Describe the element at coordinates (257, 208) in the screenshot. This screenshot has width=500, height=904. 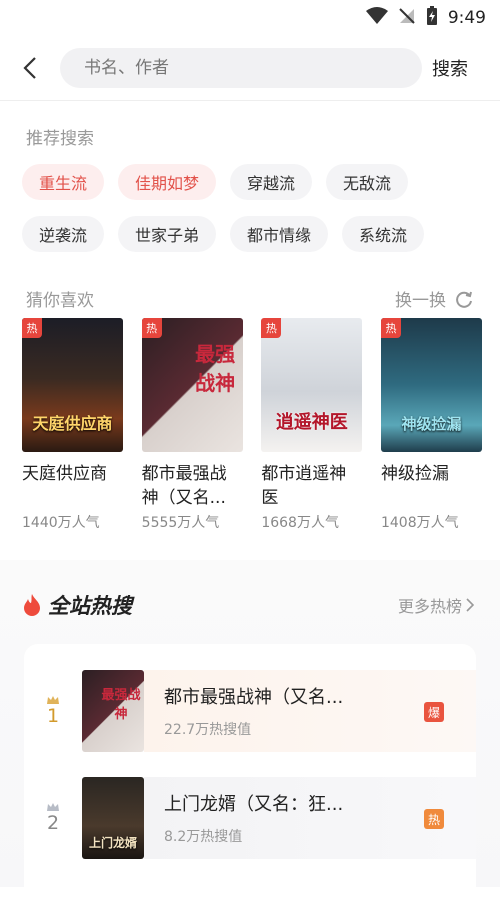
I see `recommend-tags: 重生流 佳期如梦 穿越流 无敌流 逆袭流 世家子弟 都市情缘 系统流` at that location.